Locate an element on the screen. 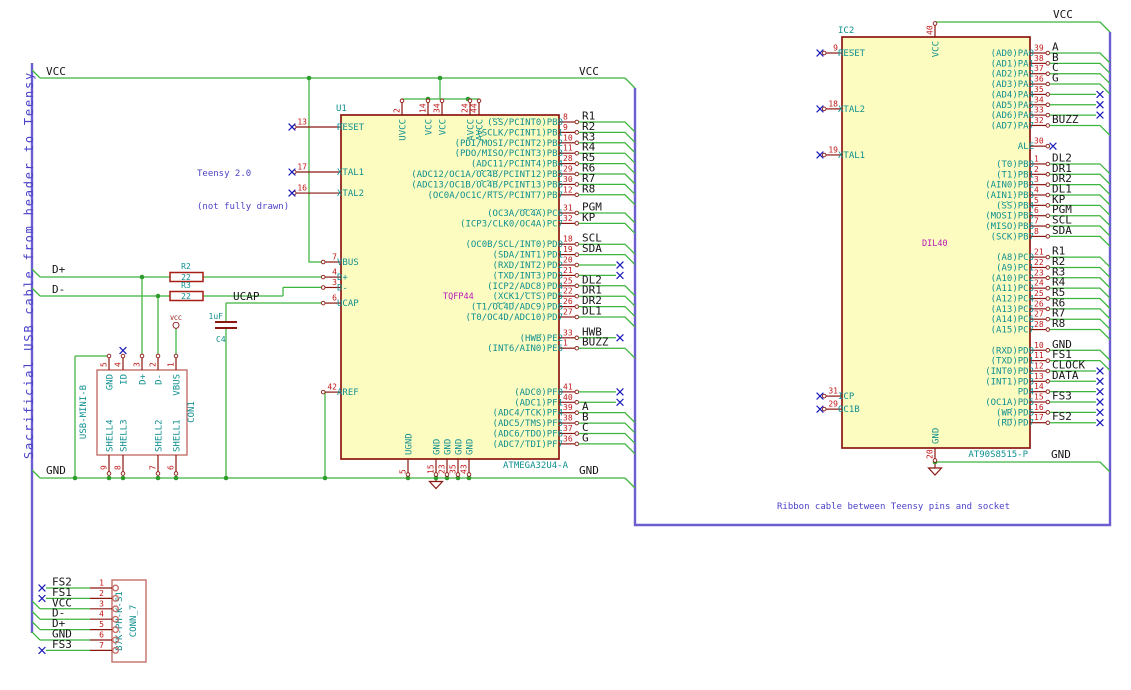 The height and width of the screenshot is (690, 1131). conn7-ref: CONN_7 is located at coordinates (134, 621).